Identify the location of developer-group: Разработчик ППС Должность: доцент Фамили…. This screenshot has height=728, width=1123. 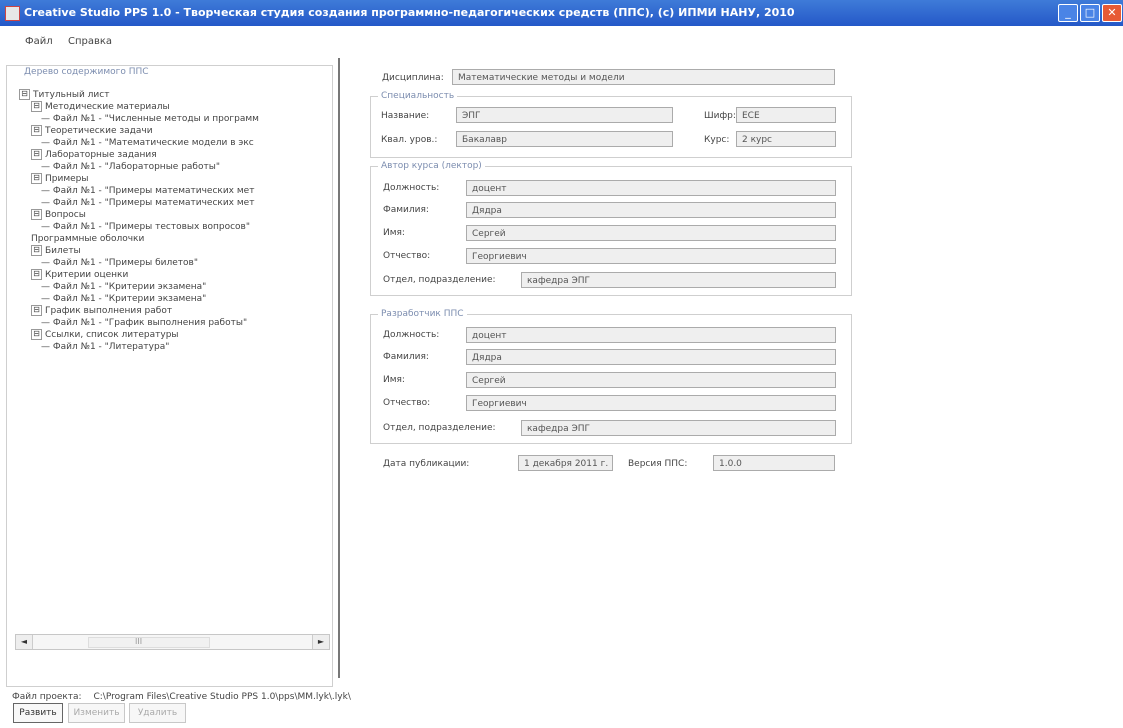
(611, 376).